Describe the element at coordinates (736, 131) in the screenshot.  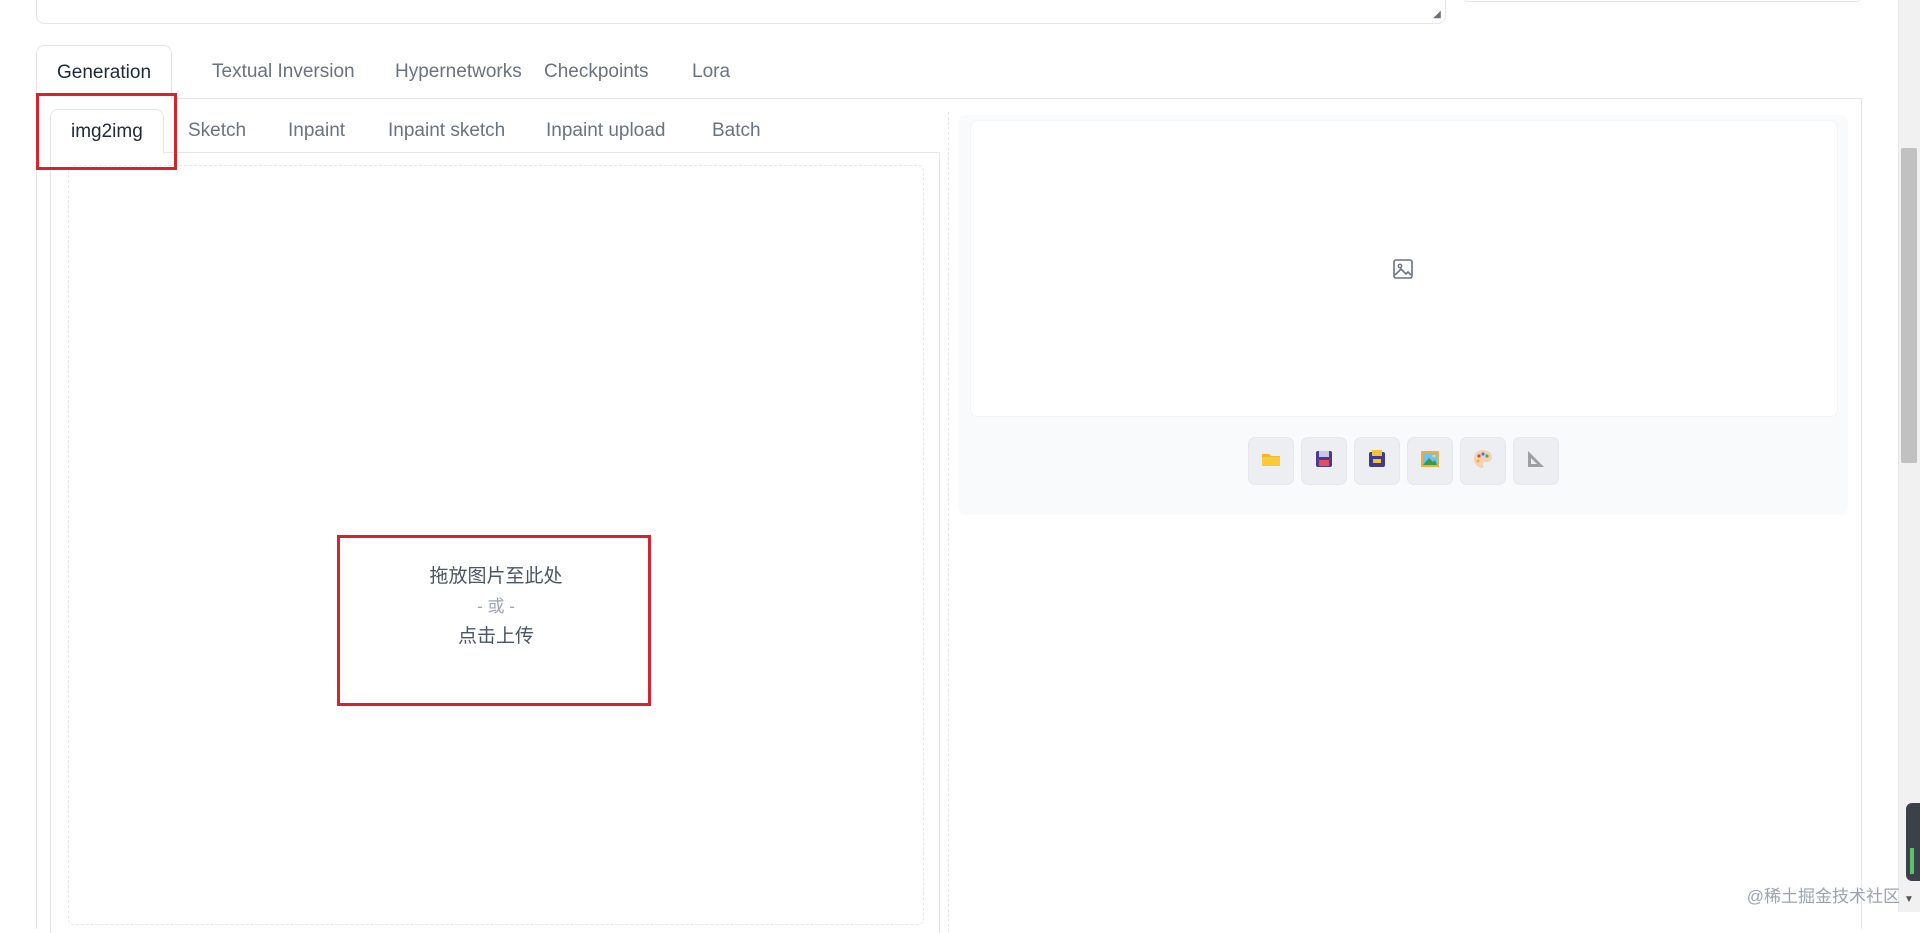
I see `subtab-batch: Batch` at that location.